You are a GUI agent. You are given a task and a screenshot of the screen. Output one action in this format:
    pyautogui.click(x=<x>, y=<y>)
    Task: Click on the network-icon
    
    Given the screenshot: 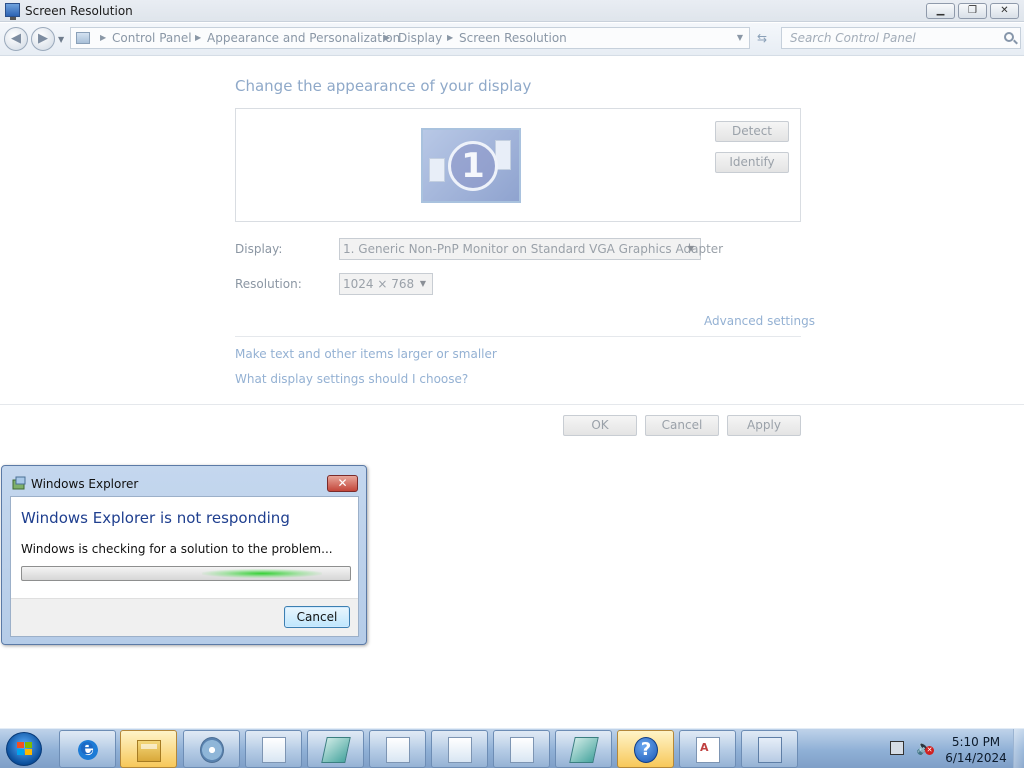 What is the action you would take?
    pyautogui.click(x=897, y=748)
    